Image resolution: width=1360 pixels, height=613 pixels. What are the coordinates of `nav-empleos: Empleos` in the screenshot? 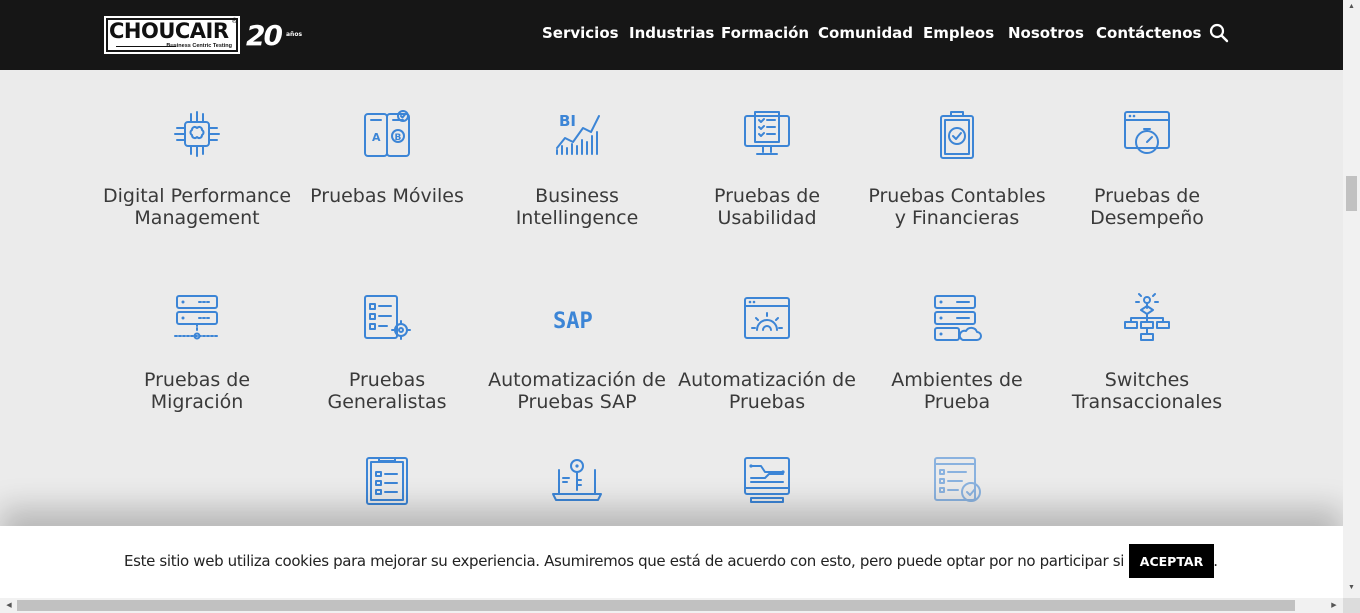 It's located at (958, 33).